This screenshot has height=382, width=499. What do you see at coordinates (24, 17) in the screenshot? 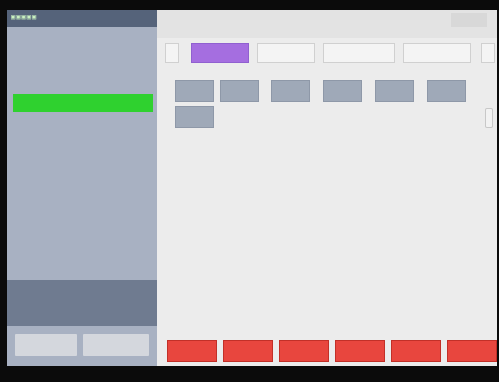
I see `app-logo: ▣▣▣▣▣` at bounding box center [24, 17].